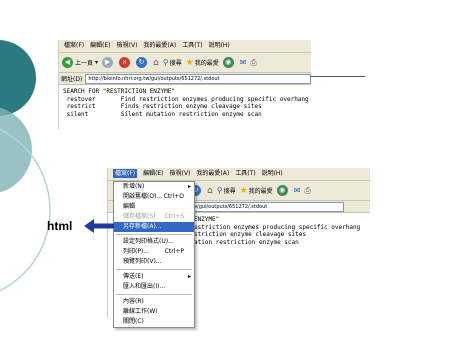 The height and width of the screenshot is (355, 474). Describe the element at coordinates (154, 197) in the screenshot. I see `menu-item-open: 開啟舊檔(O)... Ctrl+O` at that location.